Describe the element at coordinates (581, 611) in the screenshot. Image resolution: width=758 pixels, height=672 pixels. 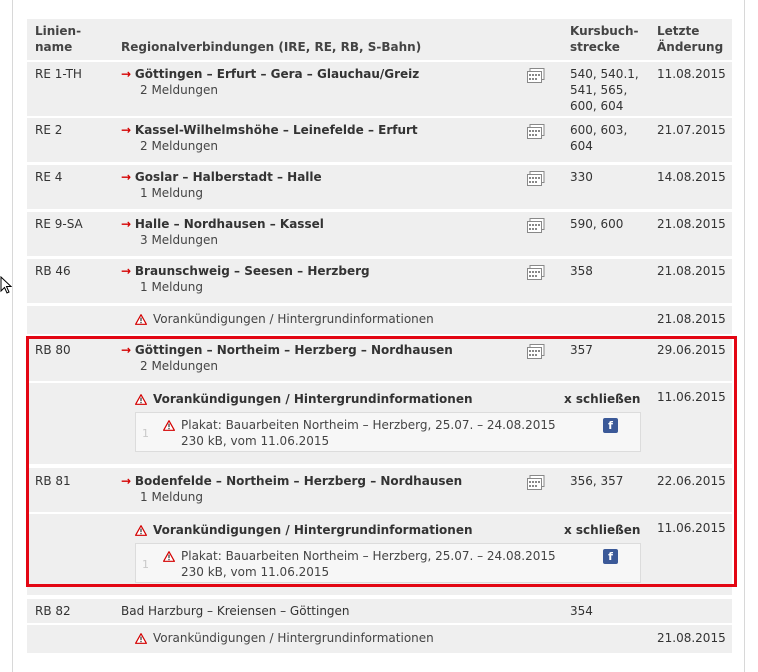
I see `kbs-numbers: 354` at that location.